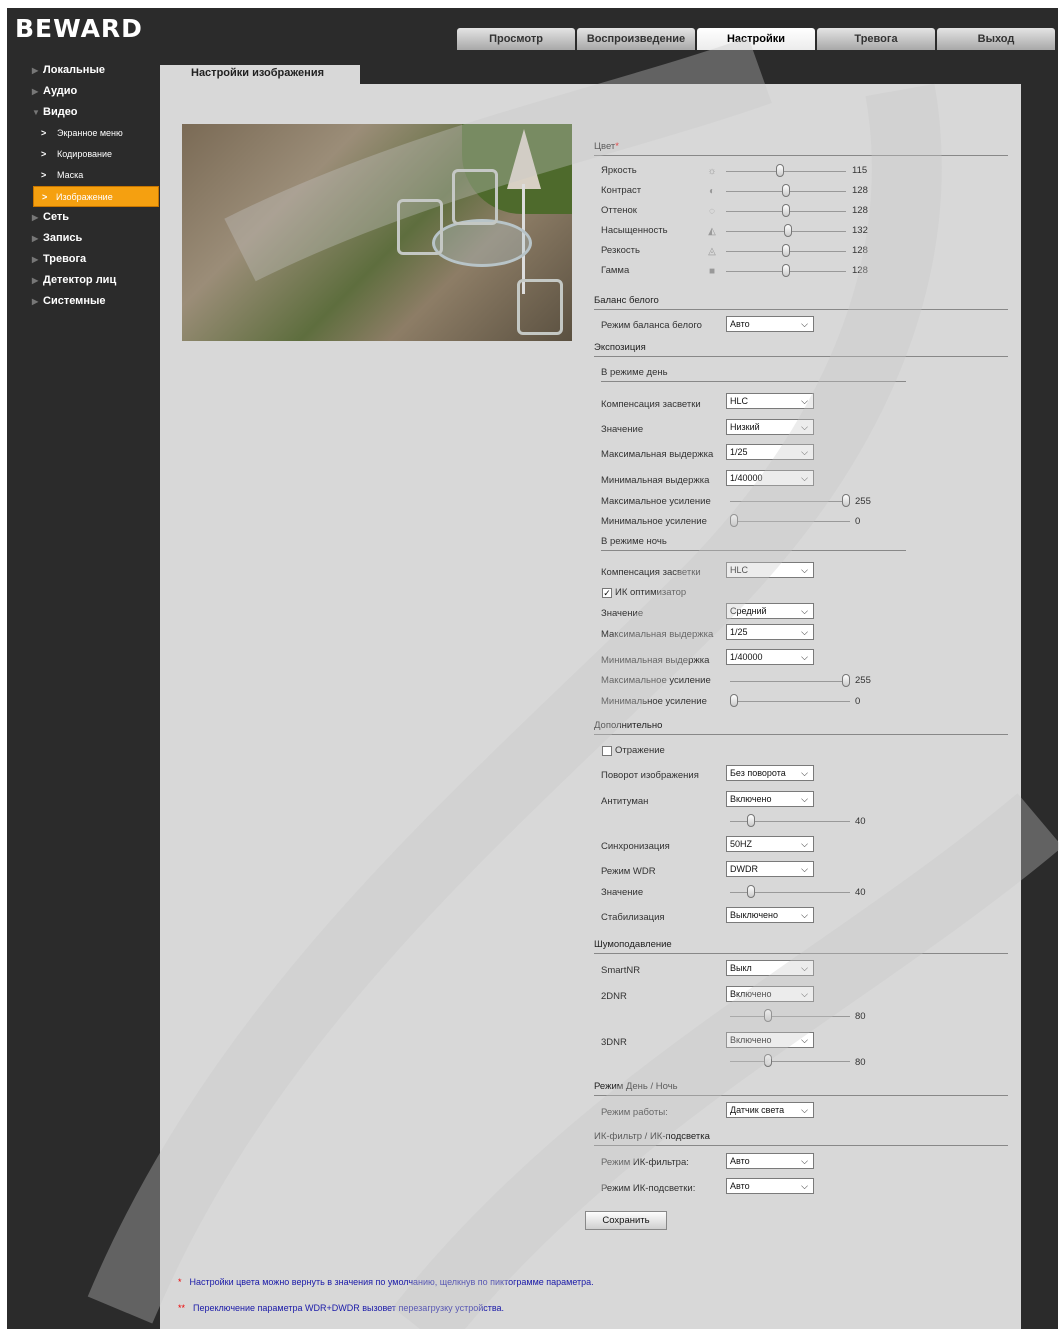 This screenshot has width=1059, height=1329. What do you see at coordinates (876, 39) in the screenshot?
I see `tab-alarm: Тревога` at bounding box center [876, 39].